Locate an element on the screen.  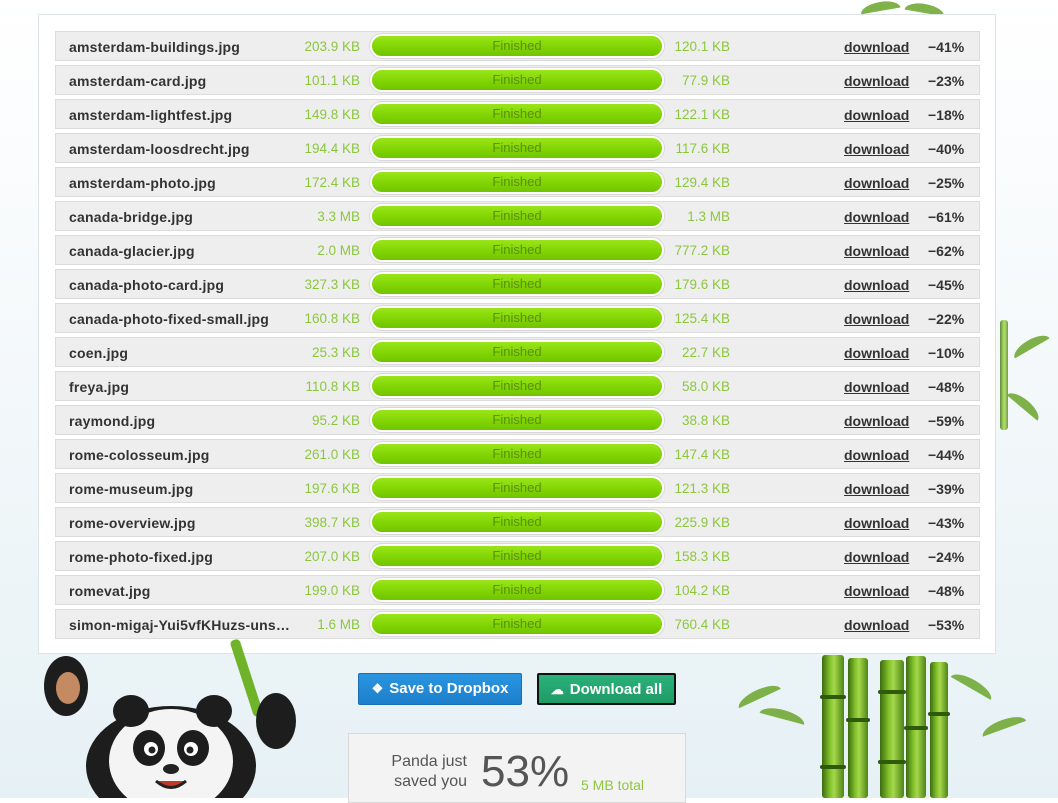
file-name: freya.jpg is located at coordinates (99, 387).